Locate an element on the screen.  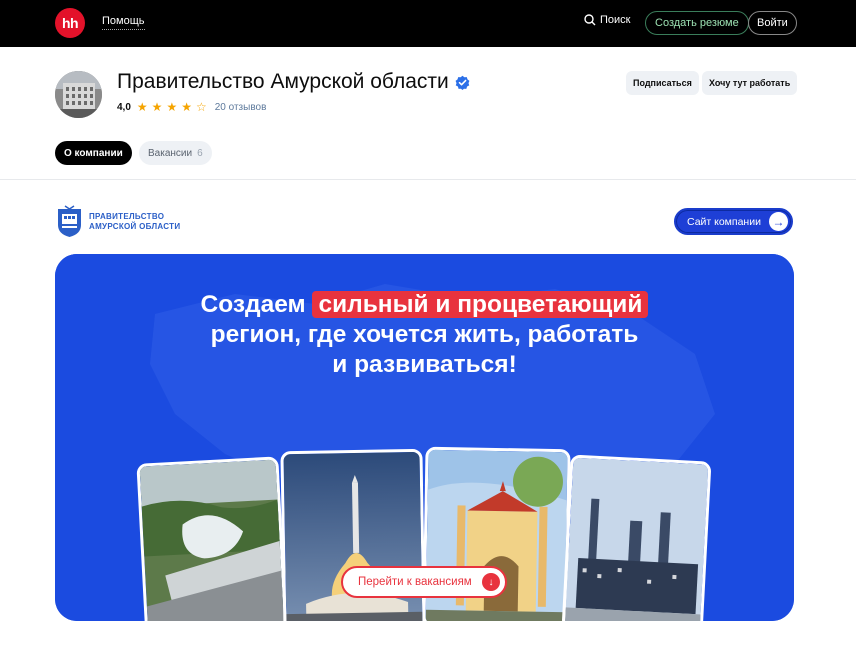
search-label: Поиск is located at coordinates (615, 20).